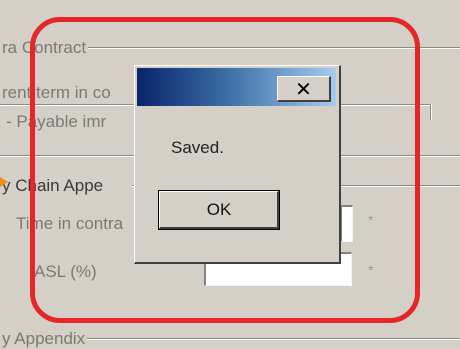 The image size is (460, 349). What do you see at coordinates (236, 87) in the screenshot?
I see `dialog-titlebar: ✕` at bounding box center [236, 87].